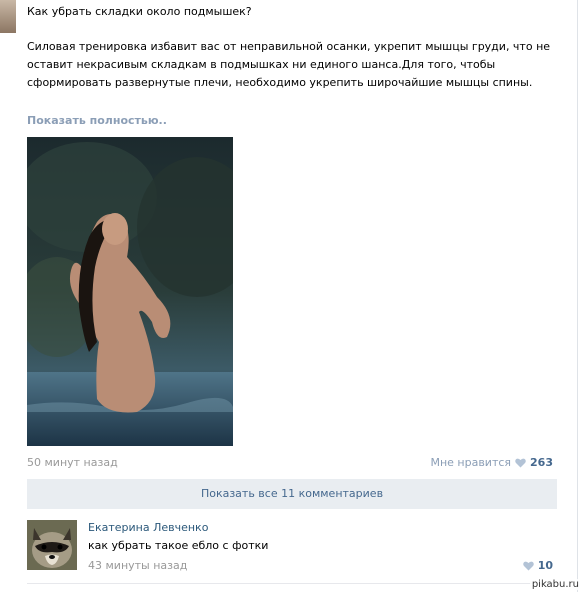  Describe the element at coordinates (577, 296) in the screenshot. I see `column-divider` at that location.